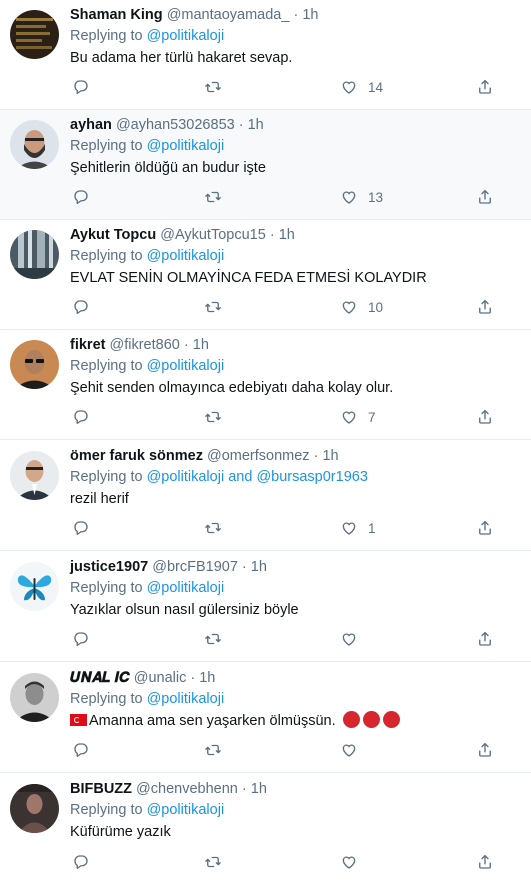 Image resolution: width=531 pixels, height=884 pixels. Describe the element at coordinates (101, 789) in the screenshot. I see `display-name: BIFBUZZ` at that location.